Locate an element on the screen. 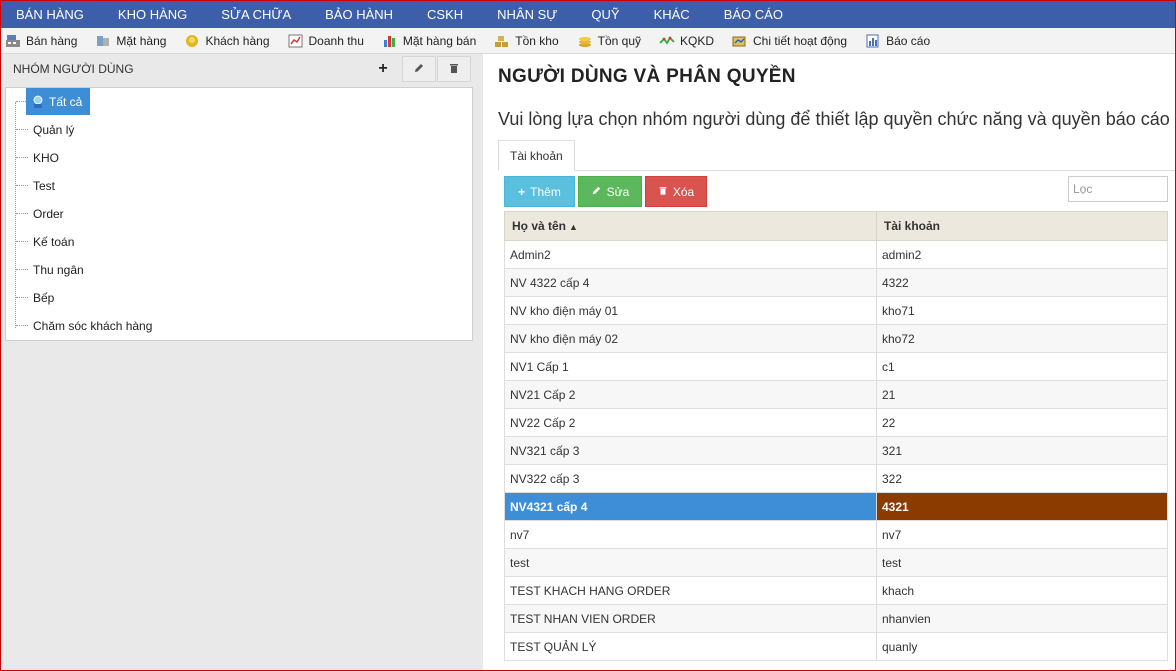 This screenshot has height=671, width=1176. menu-bao-cao: BÁO CÁO is located at coordinates (753, 14).